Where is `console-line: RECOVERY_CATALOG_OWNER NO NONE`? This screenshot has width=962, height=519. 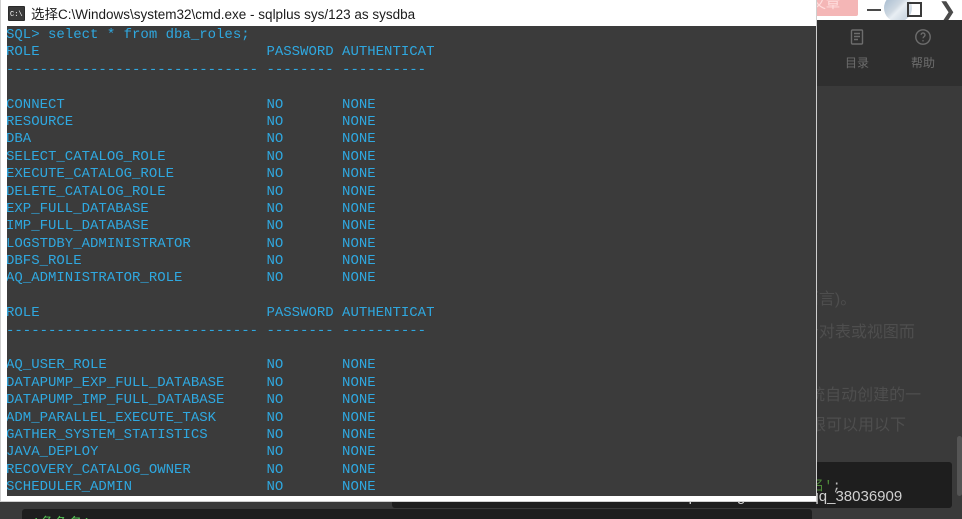 console-line: RECOVERY_CATALOG_OWNER NO NONE is located at coordinates (191, 469).